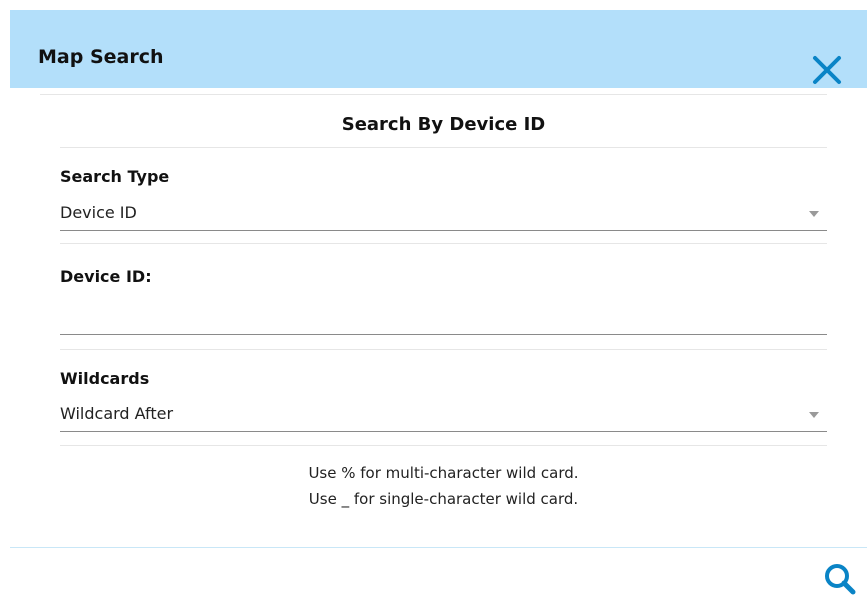  I want to click on search-type-select: Device ID, so click(443, 215).